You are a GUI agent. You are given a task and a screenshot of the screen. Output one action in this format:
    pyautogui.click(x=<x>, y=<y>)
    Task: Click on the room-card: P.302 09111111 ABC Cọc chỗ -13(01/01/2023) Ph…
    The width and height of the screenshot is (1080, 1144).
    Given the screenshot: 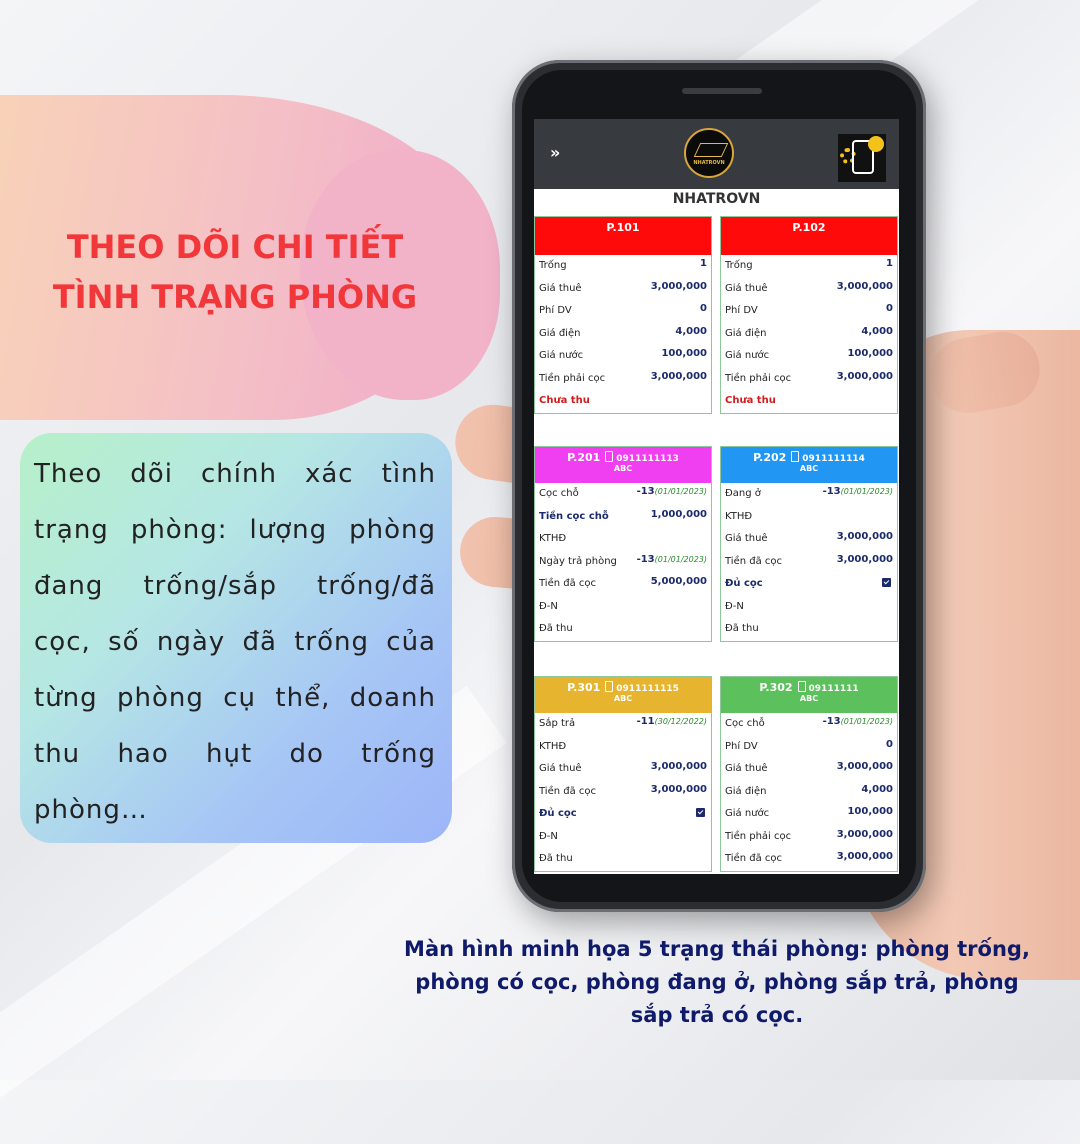 What is the action you would take?
    pyautogui.click(x=809, y=774)
    